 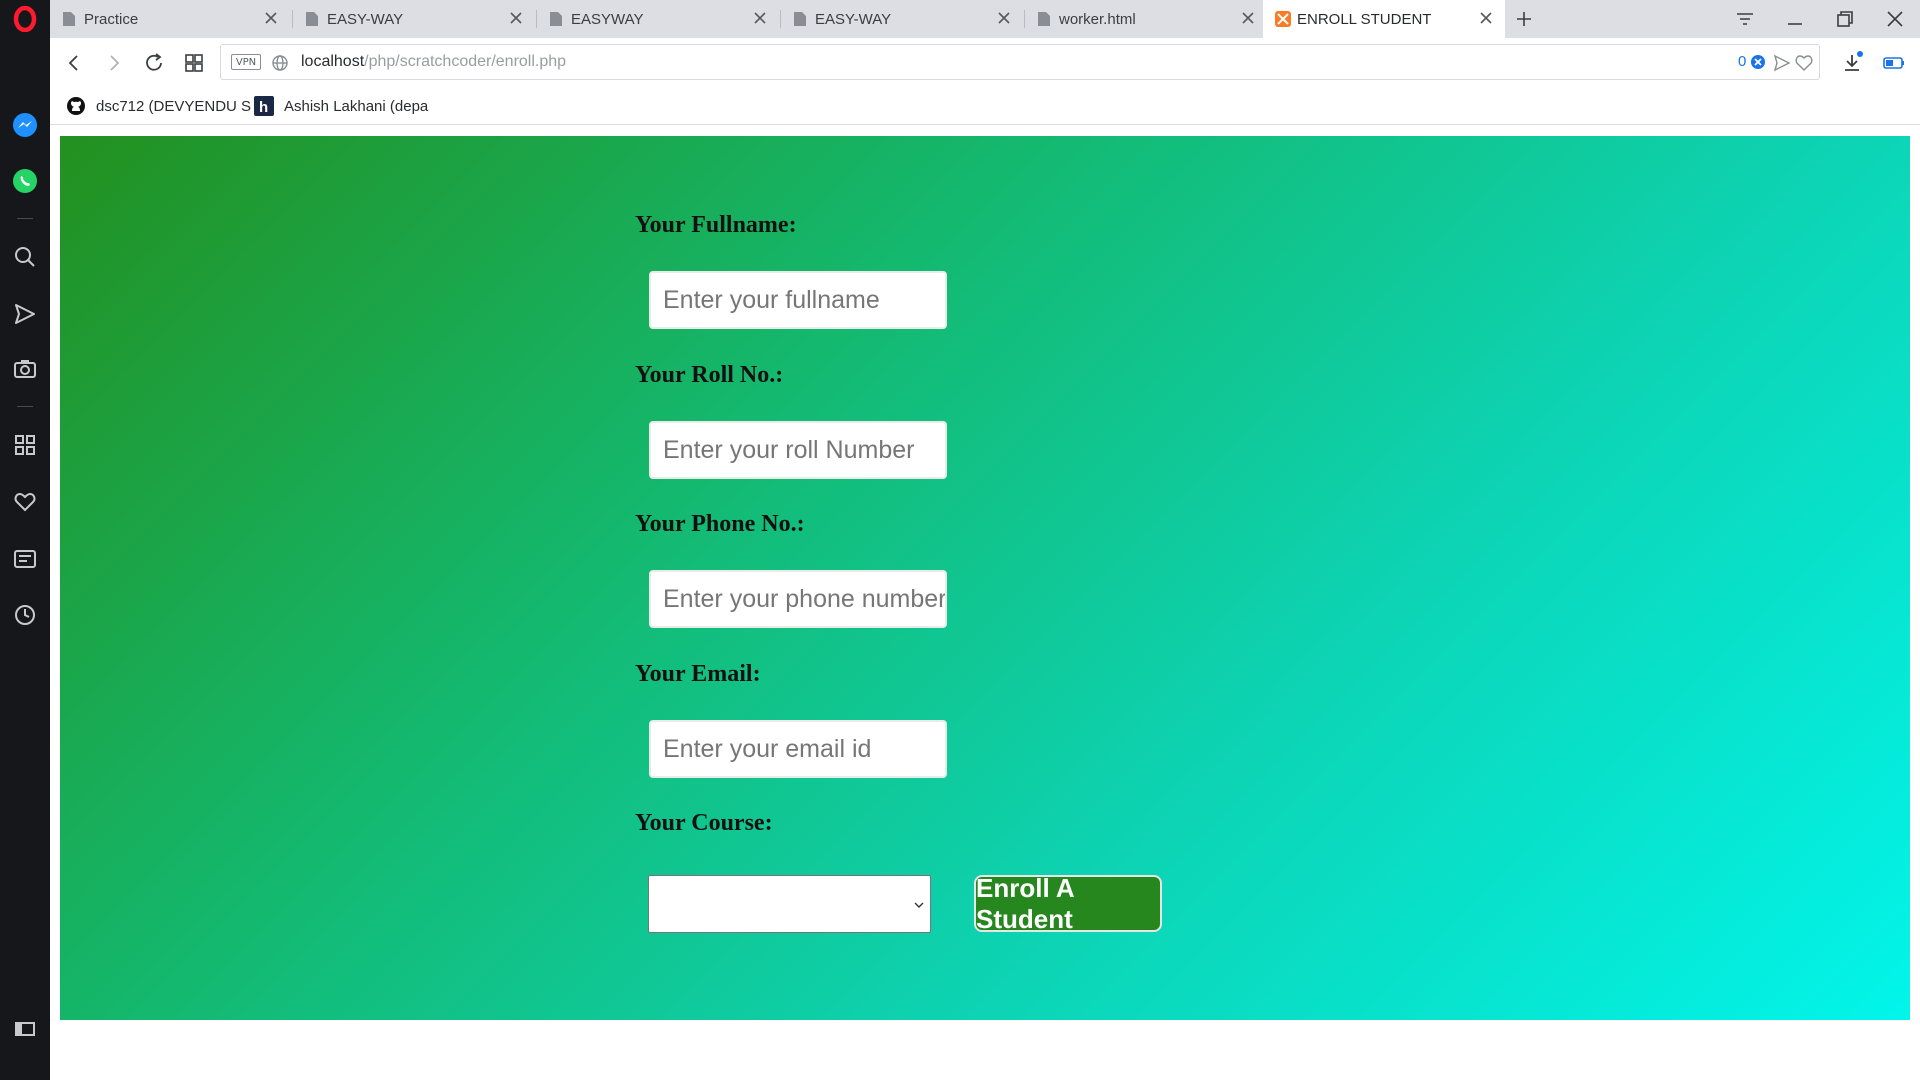 I want to click on opera-logo-icon, so click(x=25, y=19).